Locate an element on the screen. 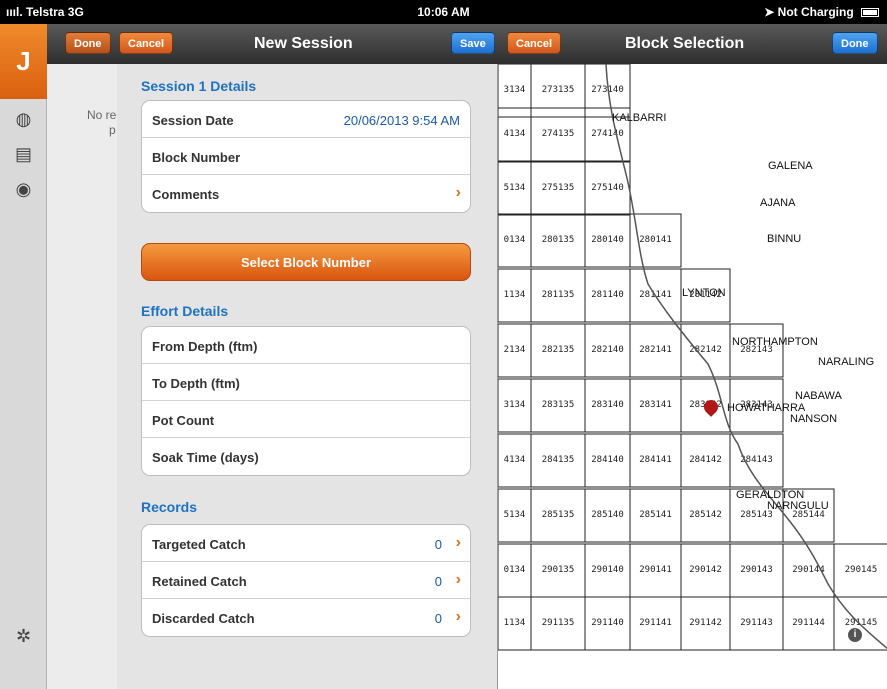  new-session-navbar: Done Cancel New Session Save is located at coordinates (272, 44).